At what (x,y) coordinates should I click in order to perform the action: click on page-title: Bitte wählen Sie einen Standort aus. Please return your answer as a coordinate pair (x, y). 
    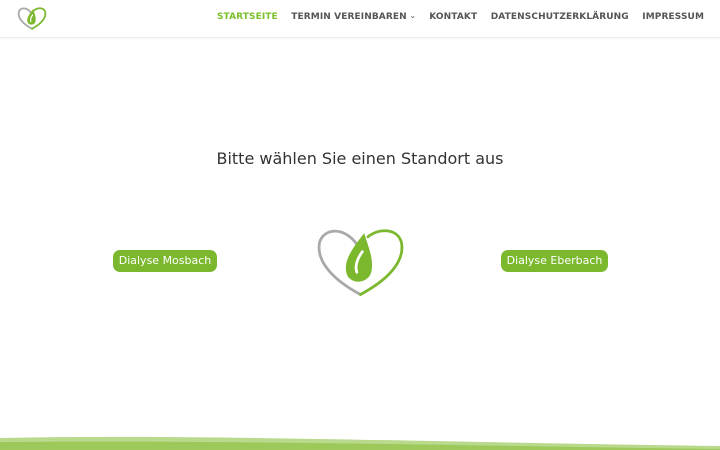
    Looking at the image, I should click on (360, 158).